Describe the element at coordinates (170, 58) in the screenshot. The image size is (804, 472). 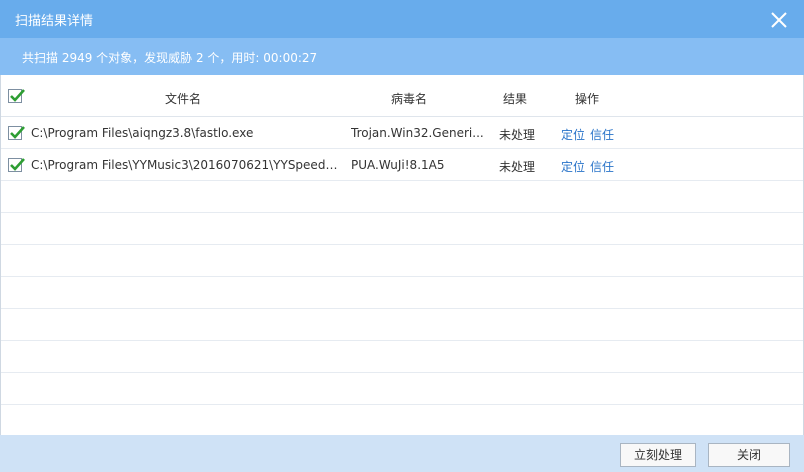
I see `scan-summary-text: 共扫描 2949 个对象，发现威胁 2 个，用时: 00:00:27` at that location.